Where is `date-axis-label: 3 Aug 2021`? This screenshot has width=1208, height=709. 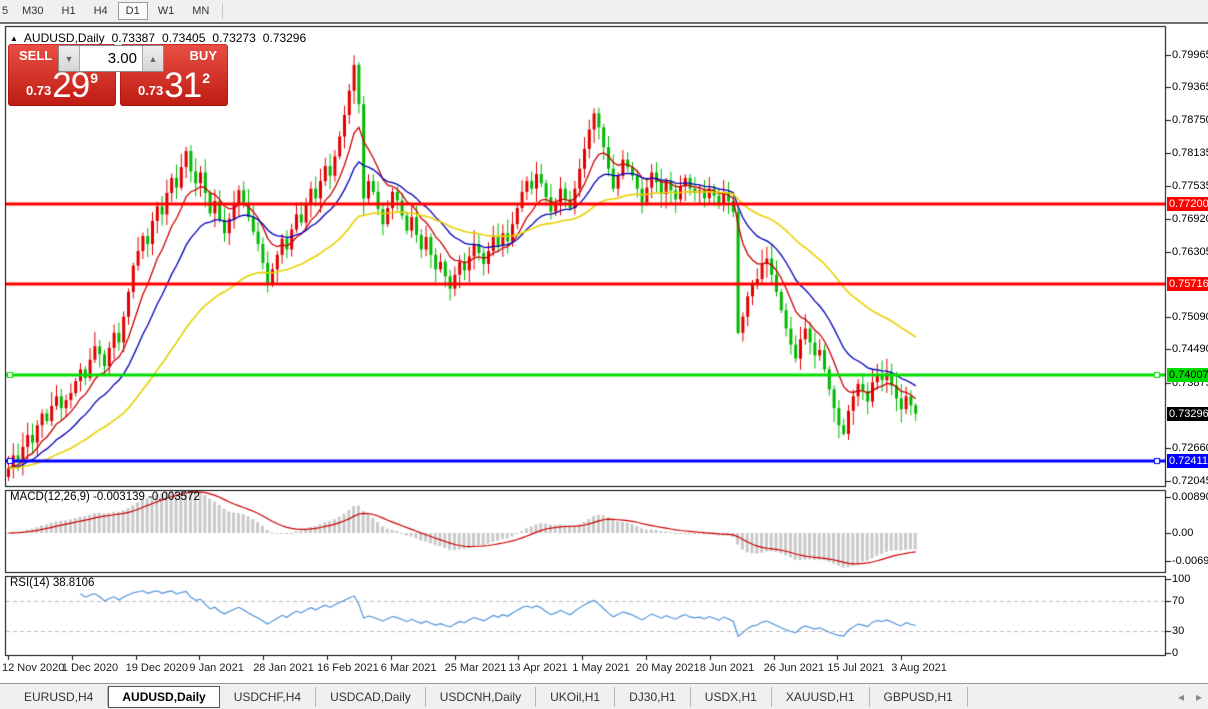
date-axis-label: 3 Aug 2021 is located at coordinates (919, 668).